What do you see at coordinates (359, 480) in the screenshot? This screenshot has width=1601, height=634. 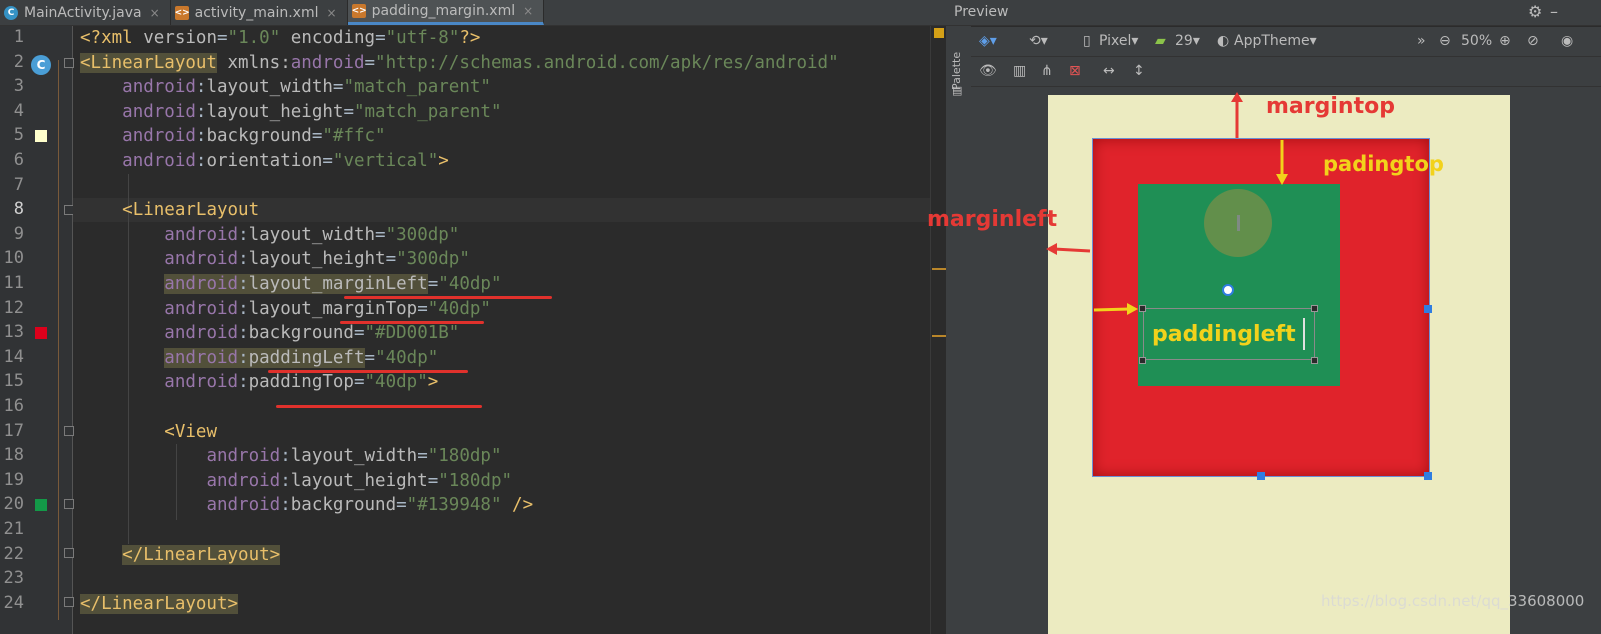 I see `code-line-19: android:layout_height="180dp"` at bounding box center [359, 480].